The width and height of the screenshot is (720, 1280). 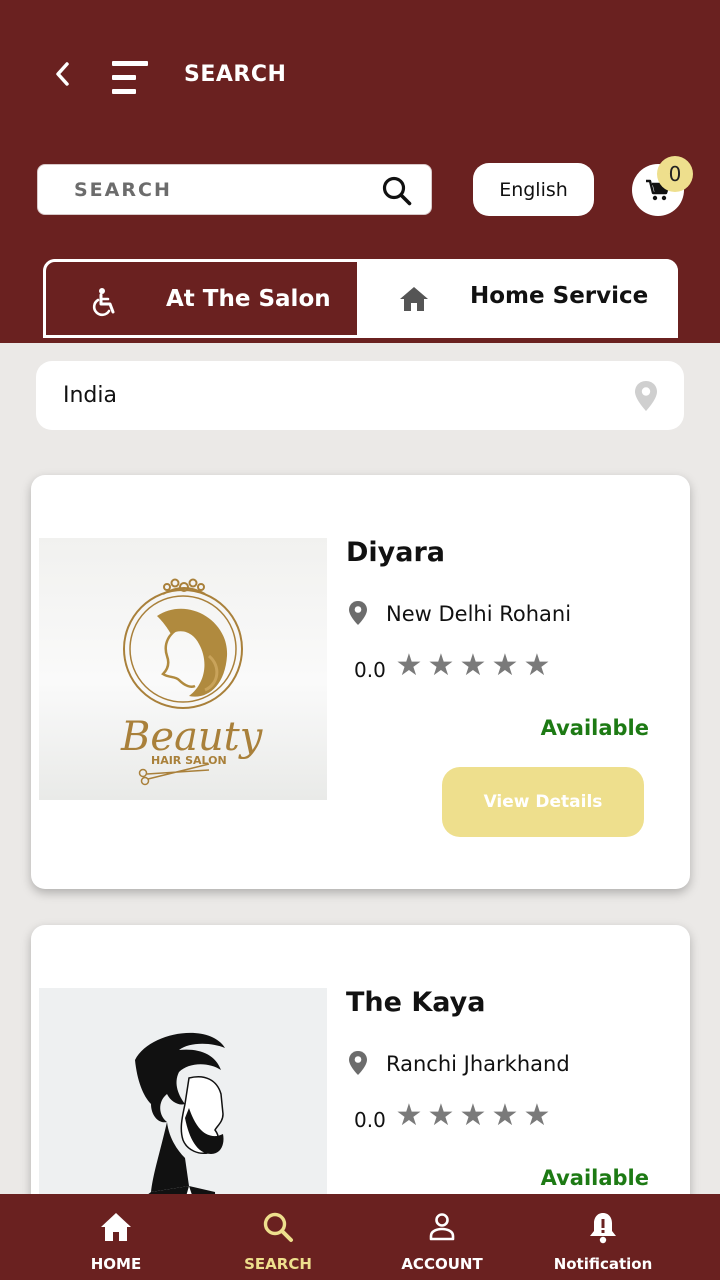 What do you see at coordinates (559, 296) in the screenshot?
I see `tab-label: Home Service` at bounding box center [559, 296].